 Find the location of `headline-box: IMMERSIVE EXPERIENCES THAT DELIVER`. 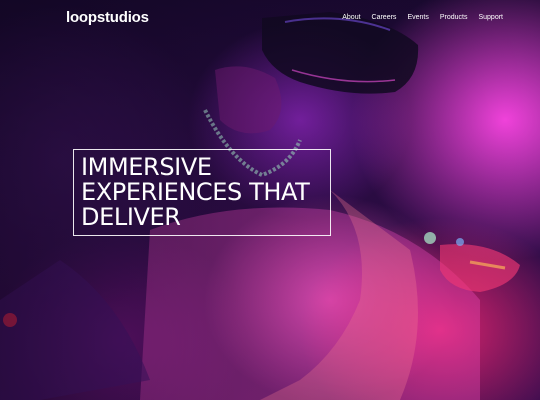

headline-box: IMMERSIVE EXPERIENCES THAT DELIVER is located at coordinates (202, 192).